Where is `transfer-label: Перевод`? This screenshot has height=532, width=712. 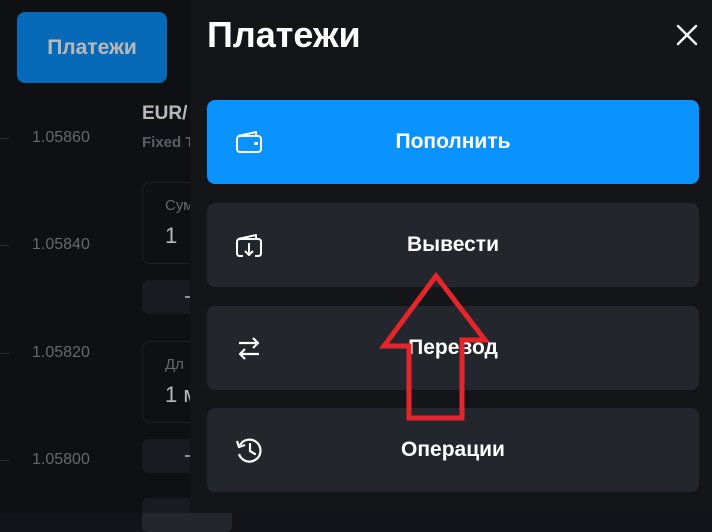 transfer-label: Перевод is located at coordinates (453, 347).